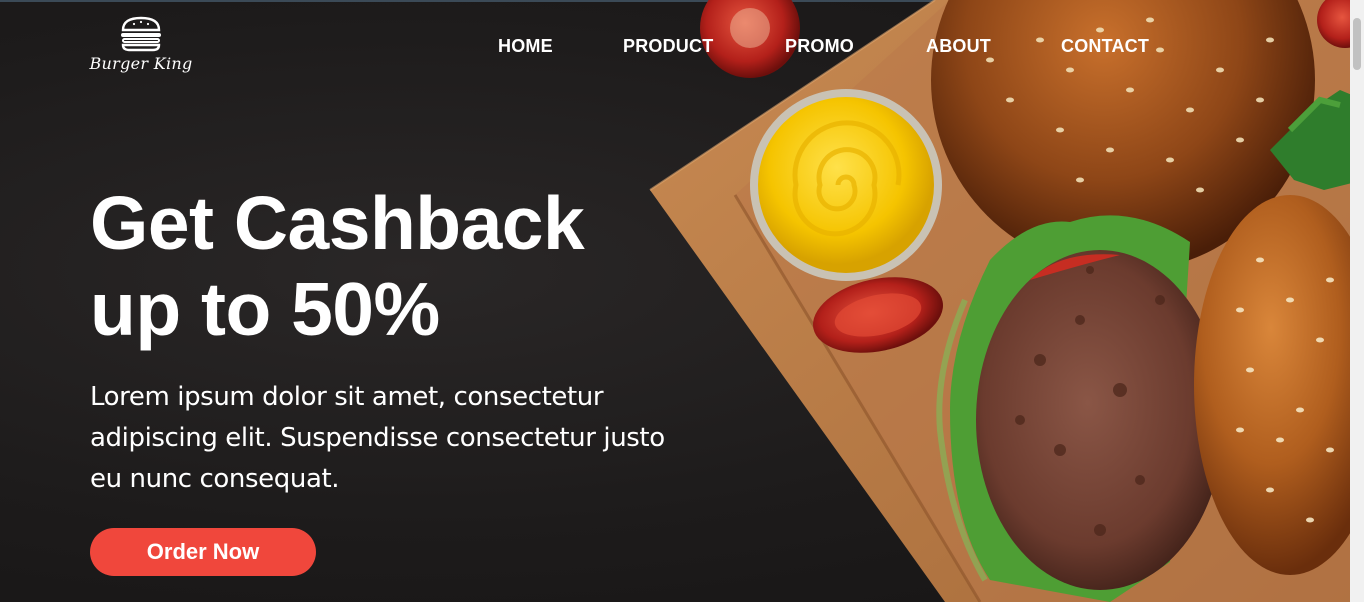  Describe the element at coordinates (390, 266) in the screenshot. I see `hero-headline: Get Cashback up to 50%` at that location.